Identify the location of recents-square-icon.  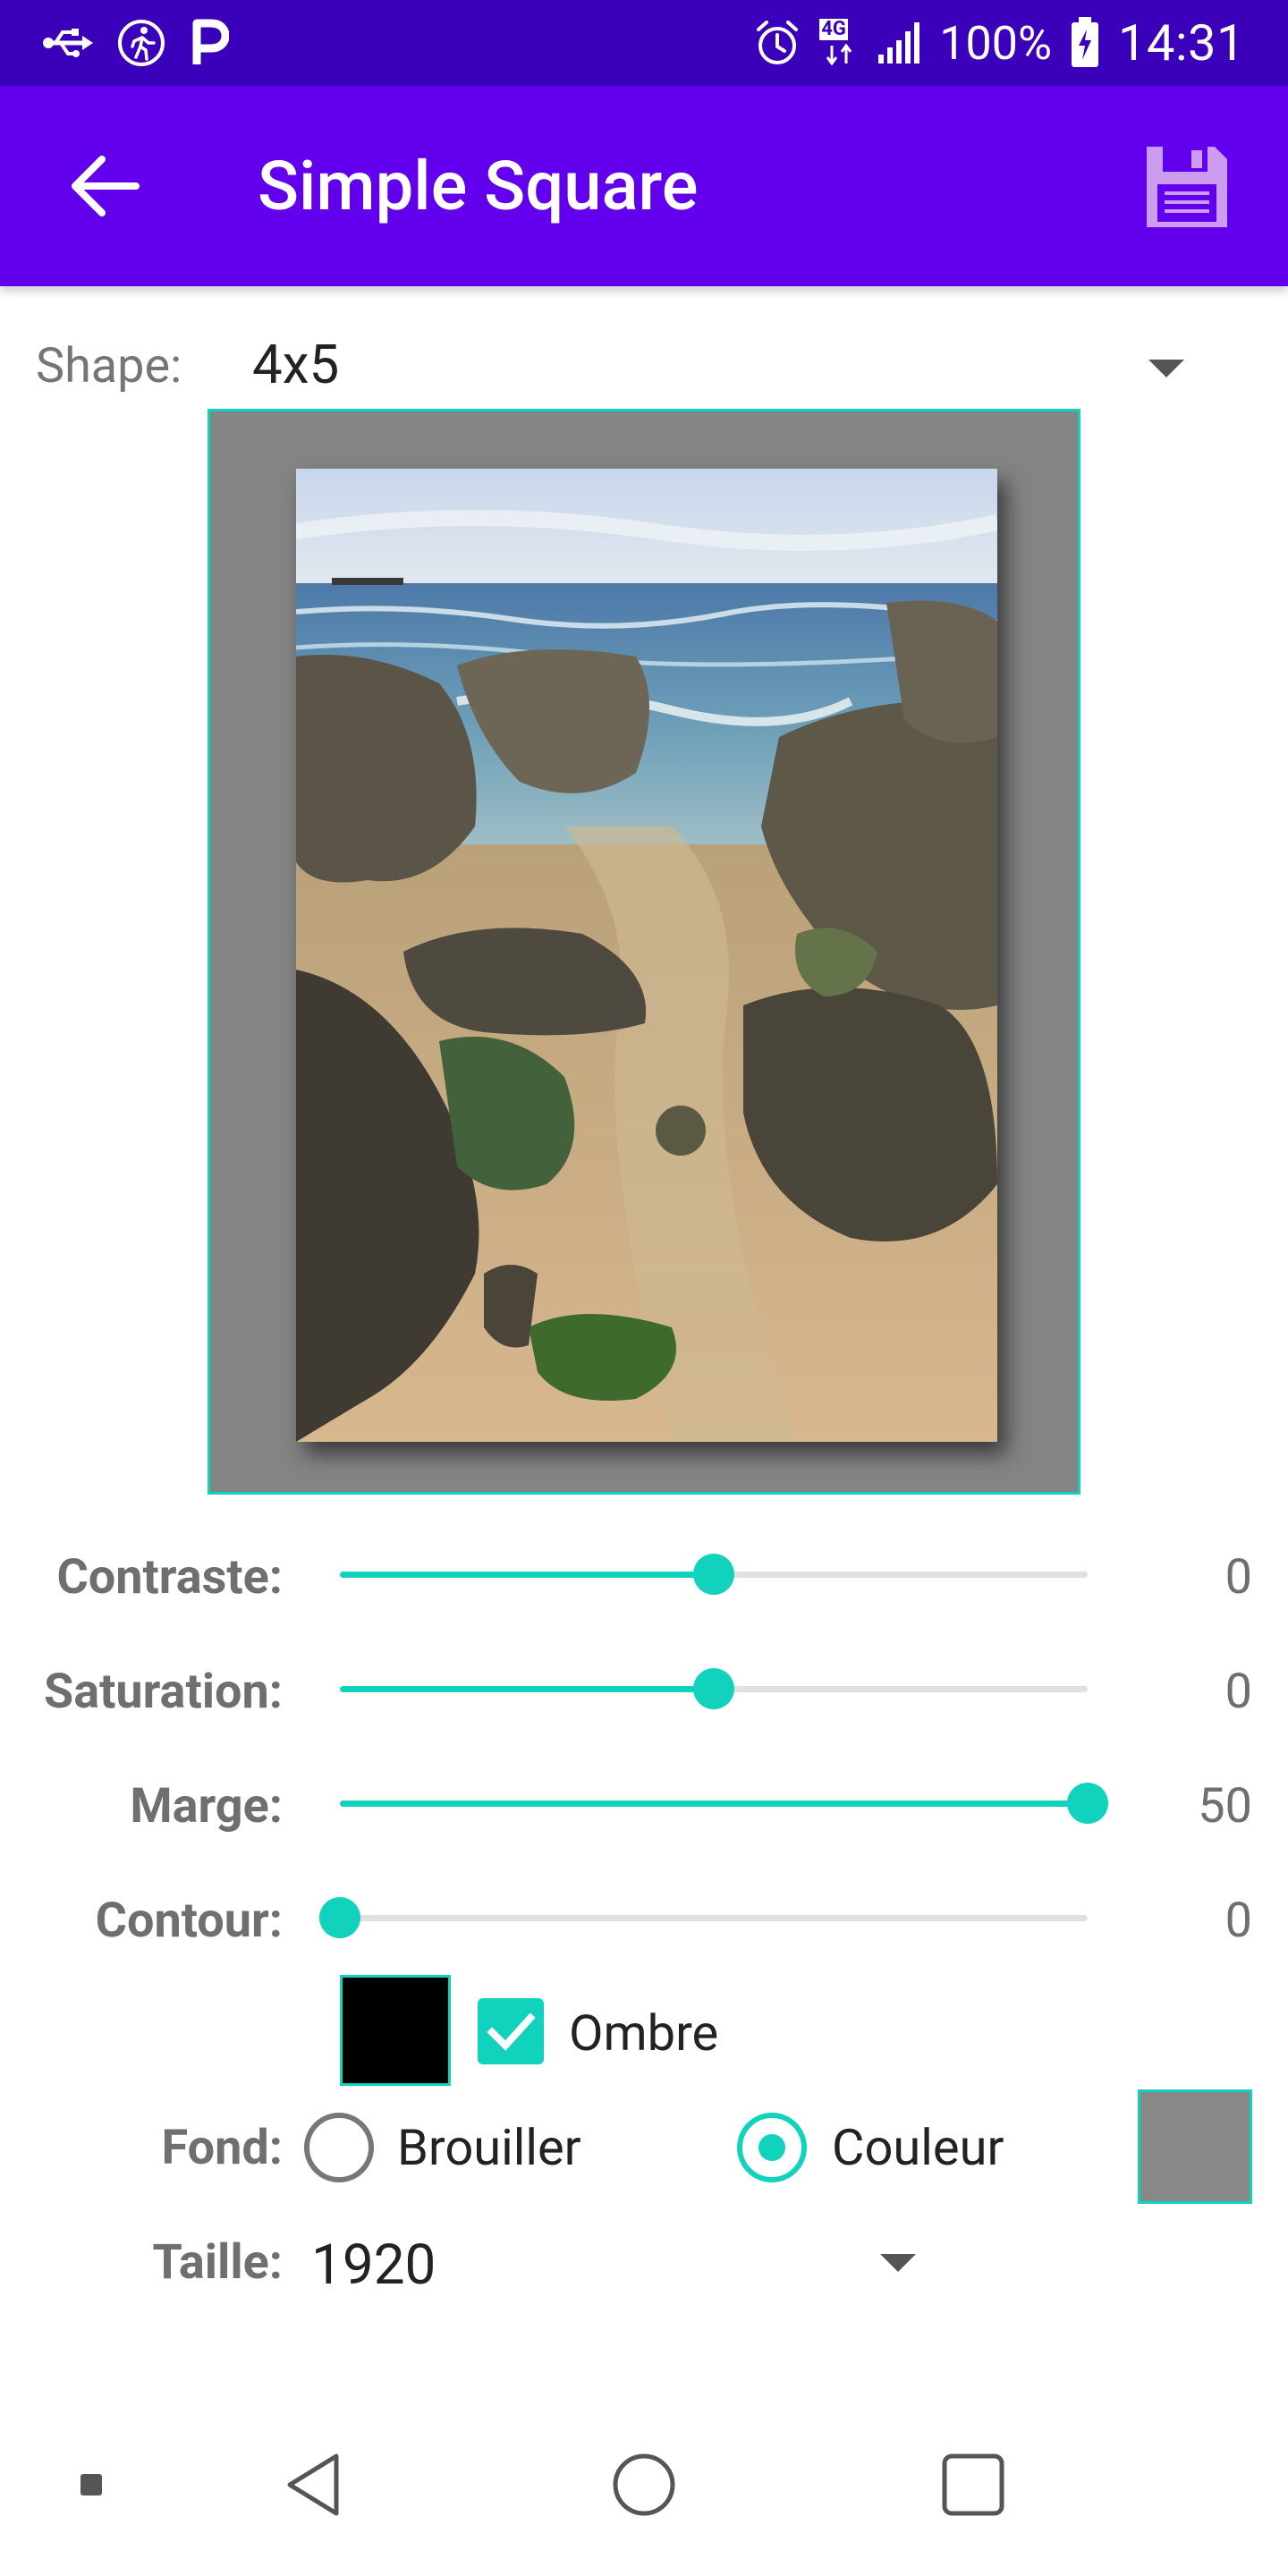
(973, 2485).